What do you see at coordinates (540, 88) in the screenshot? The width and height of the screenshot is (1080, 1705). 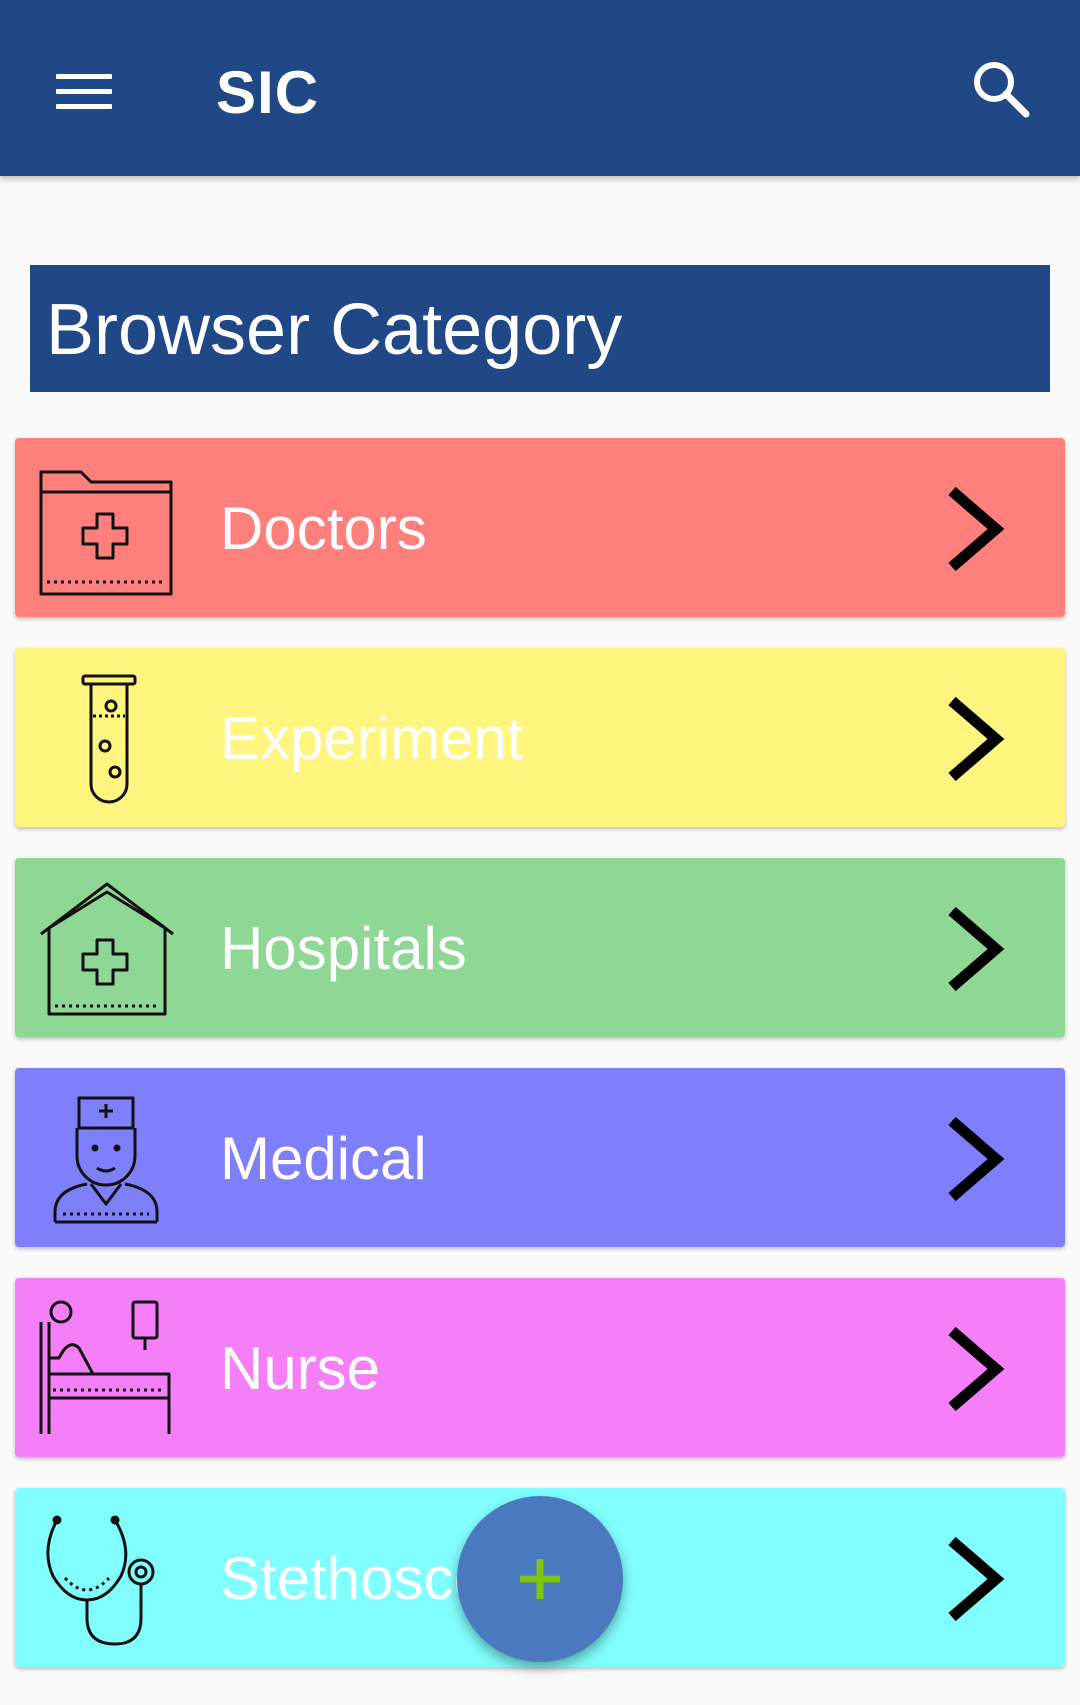 I see `app-bar: SIC` at bounding box center [540, 88].